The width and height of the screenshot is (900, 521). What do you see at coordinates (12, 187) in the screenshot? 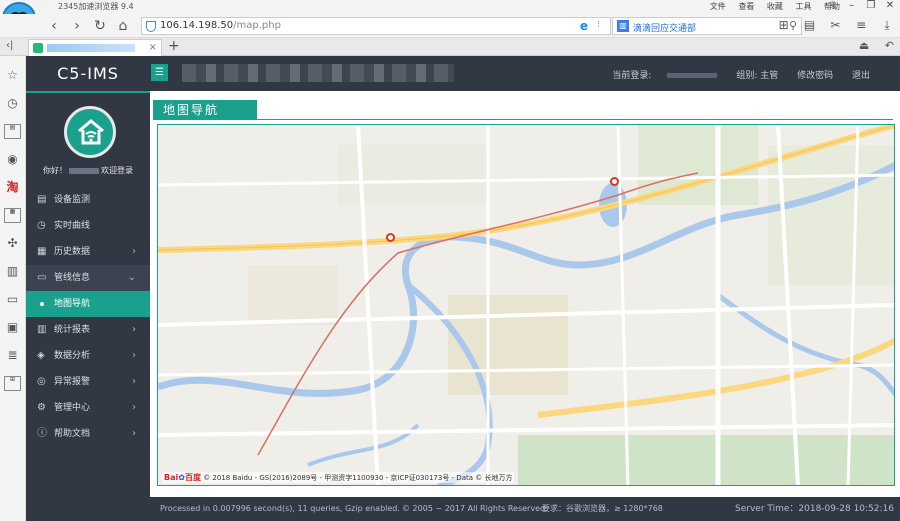
I see `taobao-icon: 淘` at bounding box center [12, 187].